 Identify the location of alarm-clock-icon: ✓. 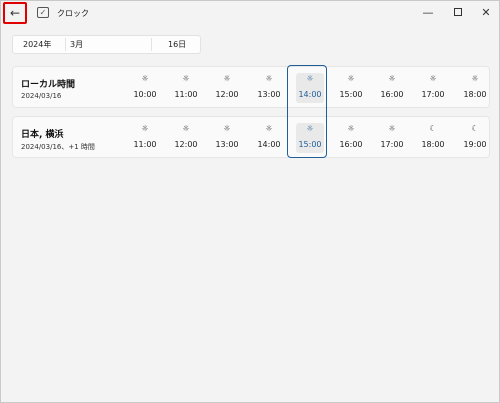
(43, 12).